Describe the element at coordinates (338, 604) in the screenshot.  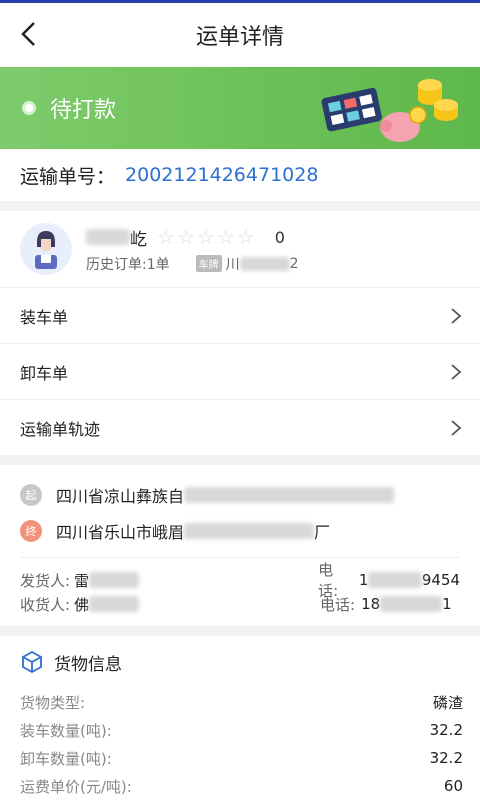
I see `receiver-phone-label: 电话:` at that location.